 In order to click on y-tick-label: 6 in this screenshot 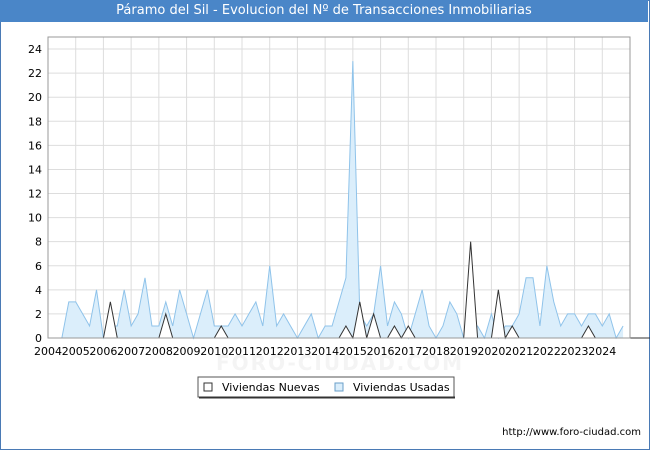, I will do `click(38, 266)`.